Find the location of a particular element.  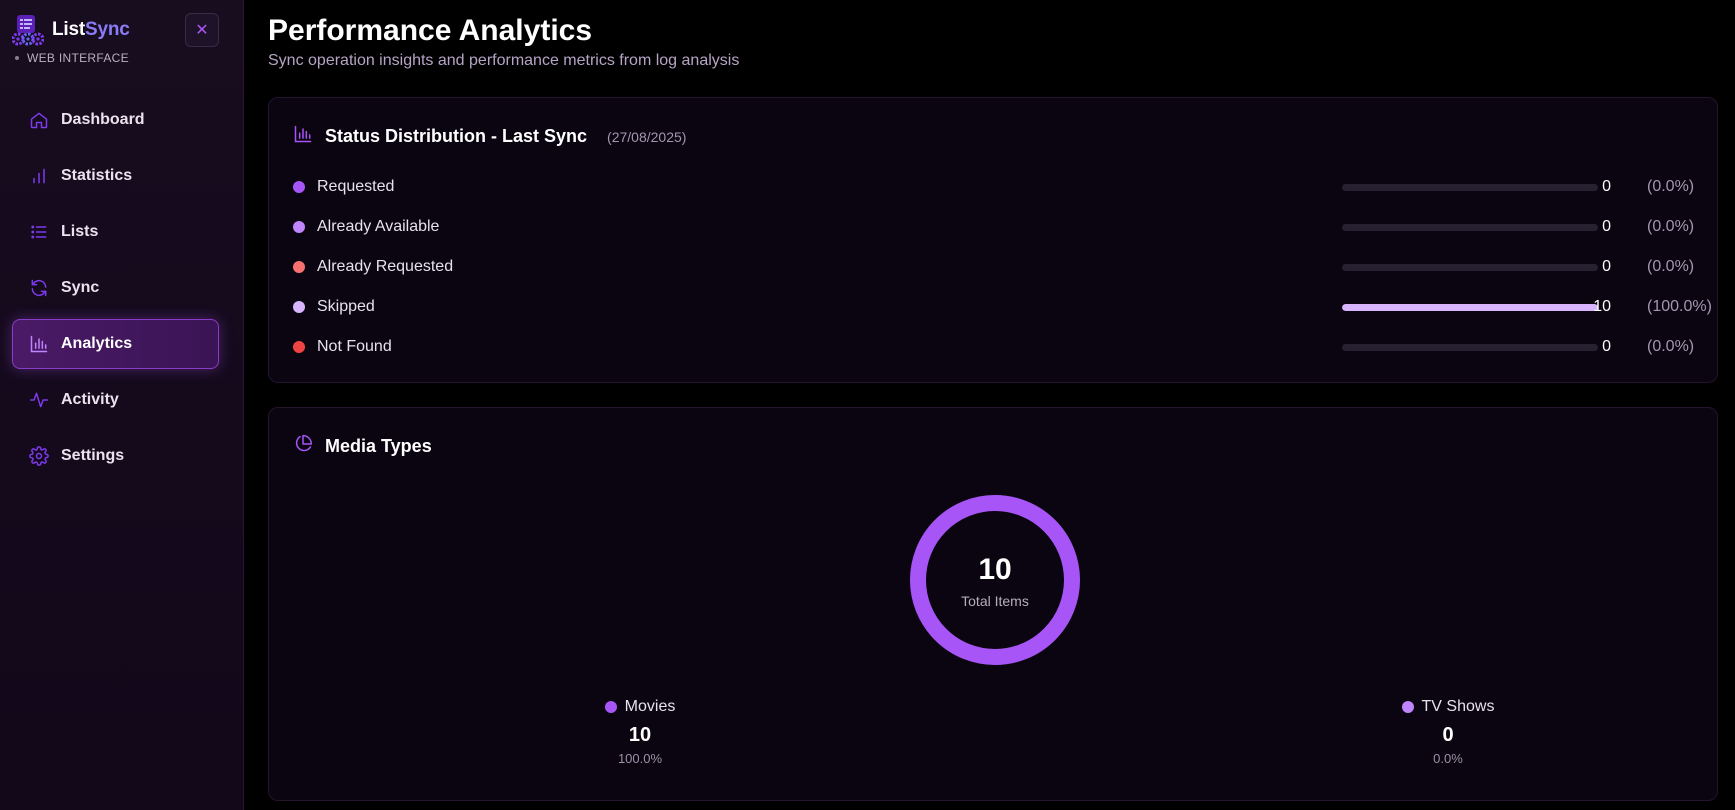

close-sidebar-button: ✕ is located at coordinates (202, 30).